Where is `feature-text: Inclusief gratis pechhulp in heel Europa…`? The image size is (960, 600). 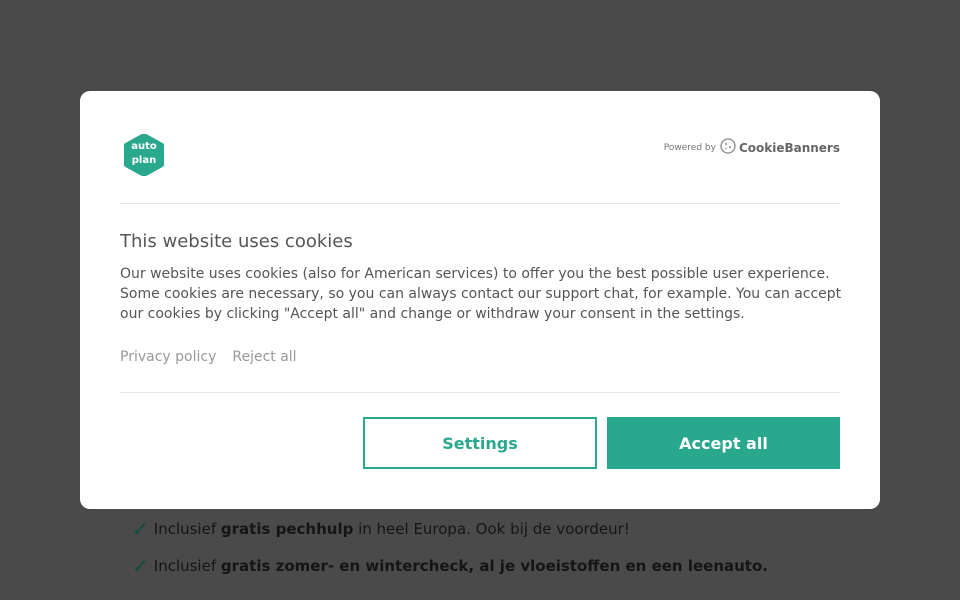 feature-text: Inclusief gratis pechhulp in heel Europa… is located at coordinates (391, 529).